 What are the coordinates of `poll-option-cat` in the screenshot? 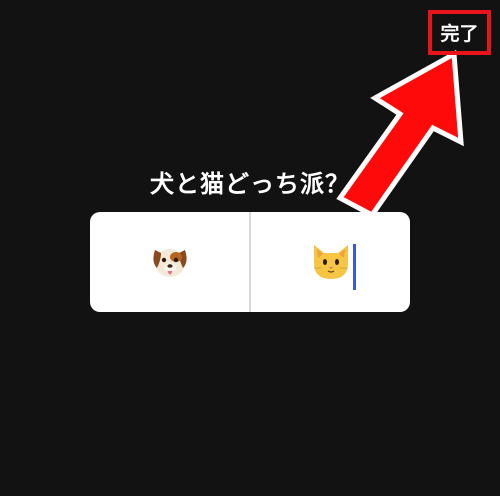 It's located at (330, 262).